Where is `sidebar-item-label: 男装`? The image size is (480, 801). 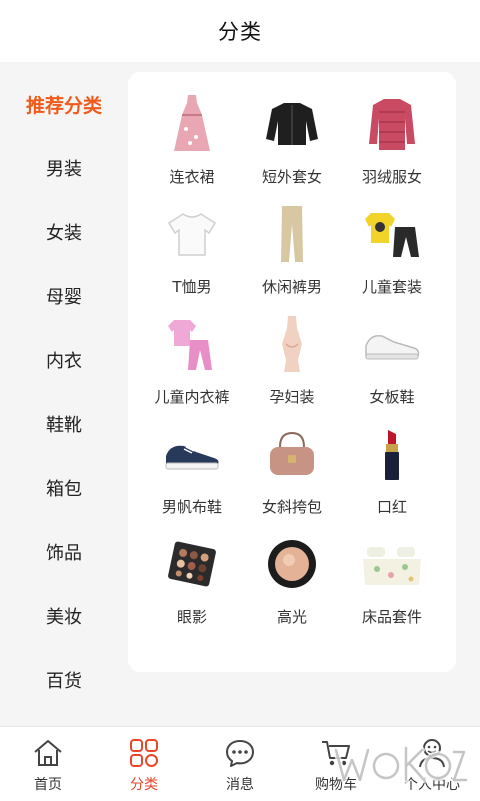 sidebar-item-label: 男装 is located at coordinates (64, 169).